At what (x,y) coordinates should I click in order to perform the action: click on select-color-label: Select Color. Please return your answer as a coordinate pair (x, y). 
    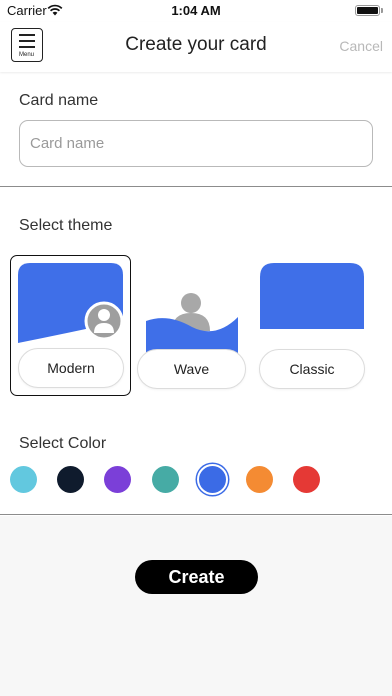
    Looking at the image, I should click on (63, 443).